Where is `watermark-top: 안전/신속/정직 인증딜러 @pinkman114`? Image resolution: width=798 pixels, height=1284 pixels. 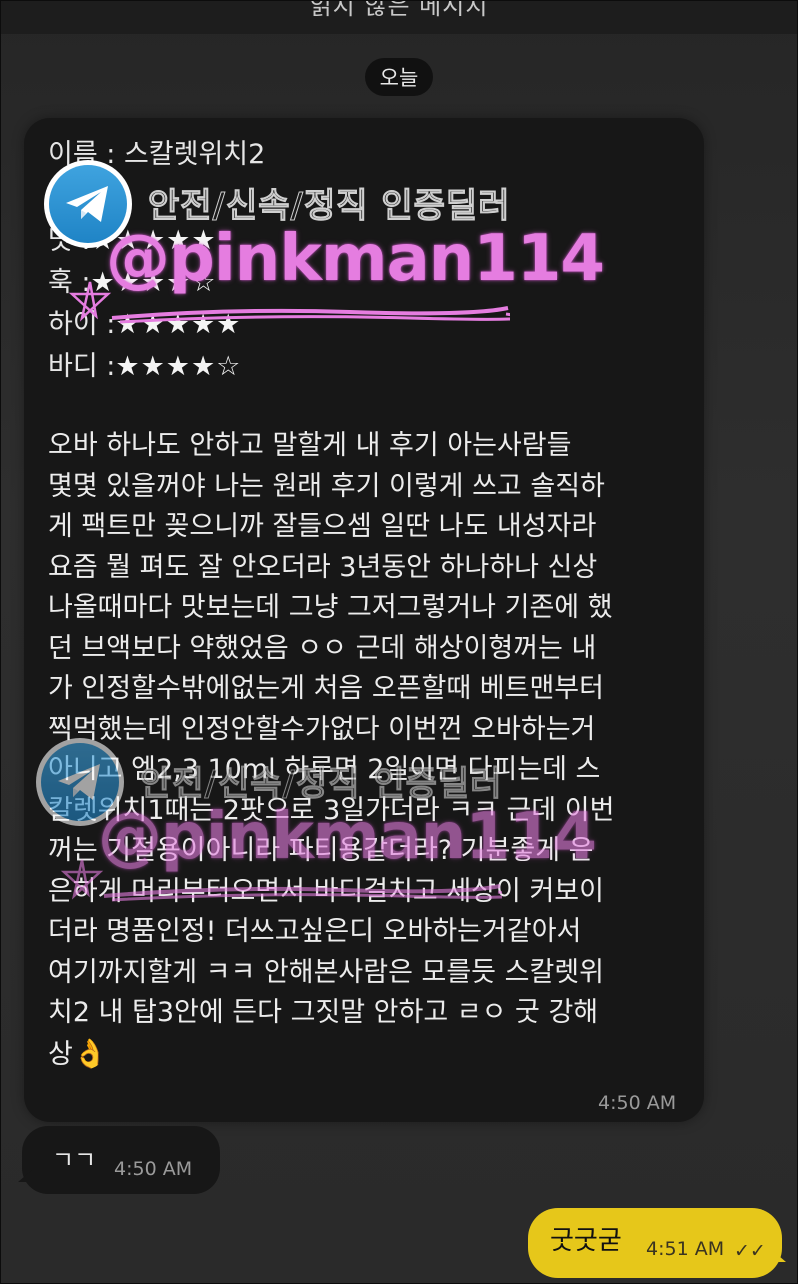 watermark-top: 안전/신속/정직 인증딜러 @pinkman114 is located at coordinates (324, 245).